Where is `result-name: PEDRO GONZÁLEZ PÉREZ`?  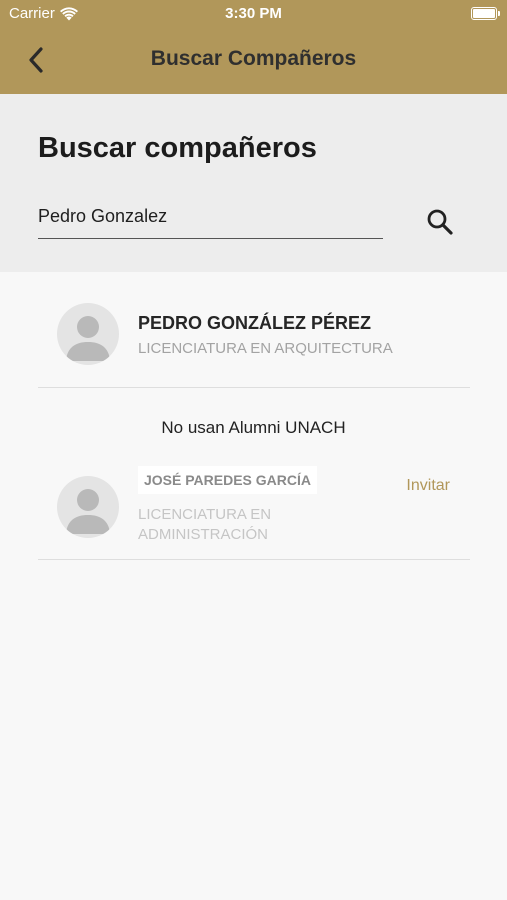
result-name: PEDRO GONZÁLEZ PÉREZ is located at coordinates (255, 323).